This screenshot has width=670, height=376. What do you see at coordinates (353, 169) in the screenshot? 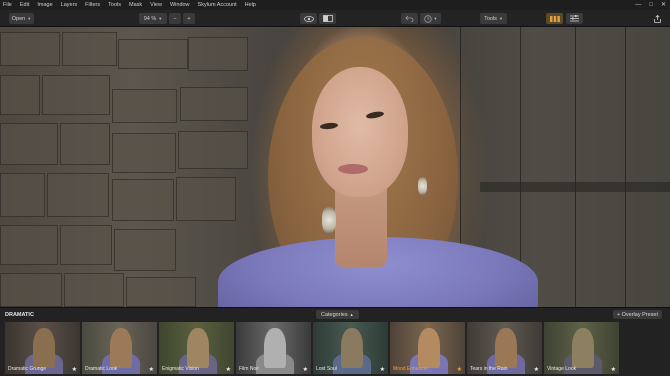
I see `portrait-lips` at bounding box center [353, 169].